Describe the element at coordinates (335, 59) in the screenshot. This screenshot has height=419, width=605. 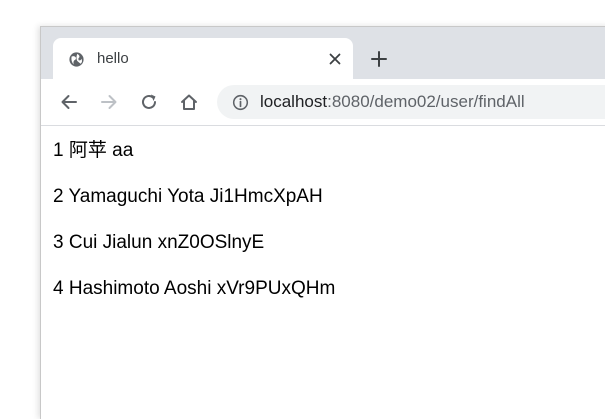
I see `close-icon` at that location.